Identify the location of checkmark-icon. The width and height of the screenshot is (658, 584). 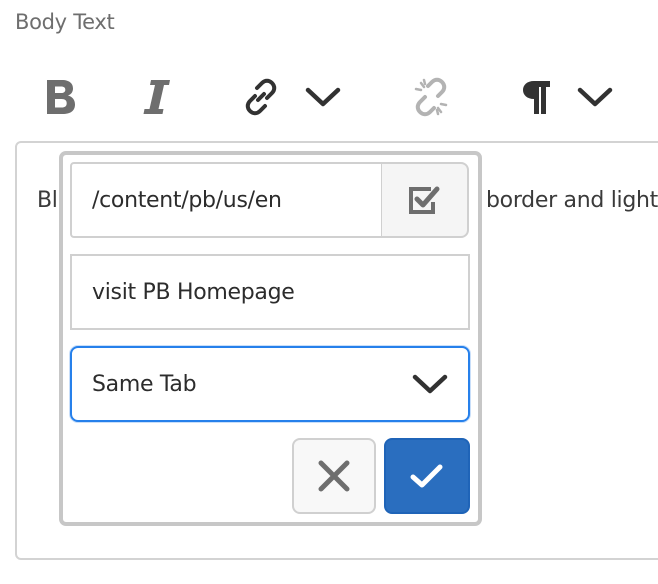
(426, 476).